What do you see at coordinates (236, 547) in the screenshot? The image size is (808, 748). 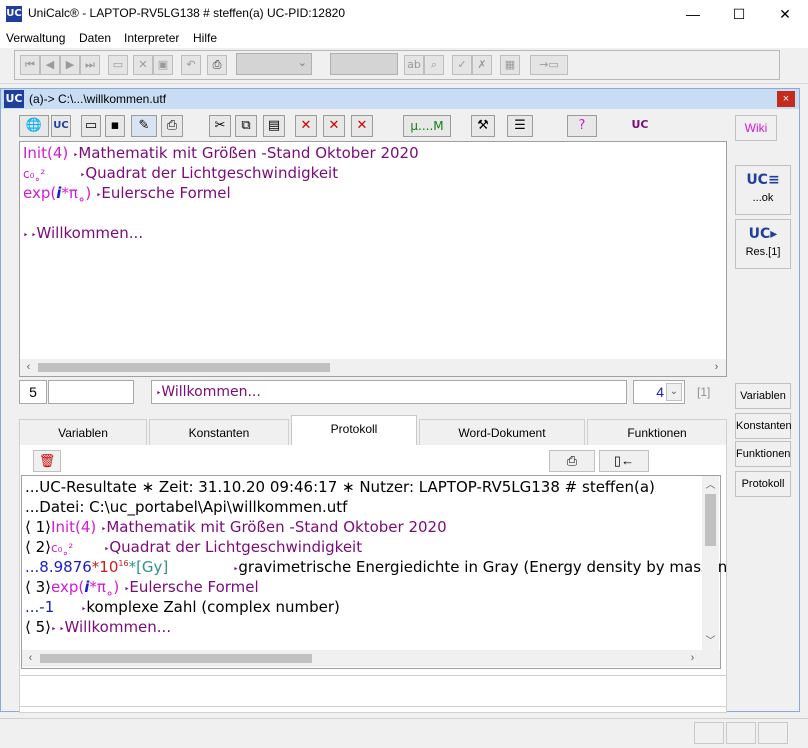 I see `entry-text: Quadrat der Lichtgeschwindigkeit` at bounding box center [236, 547].